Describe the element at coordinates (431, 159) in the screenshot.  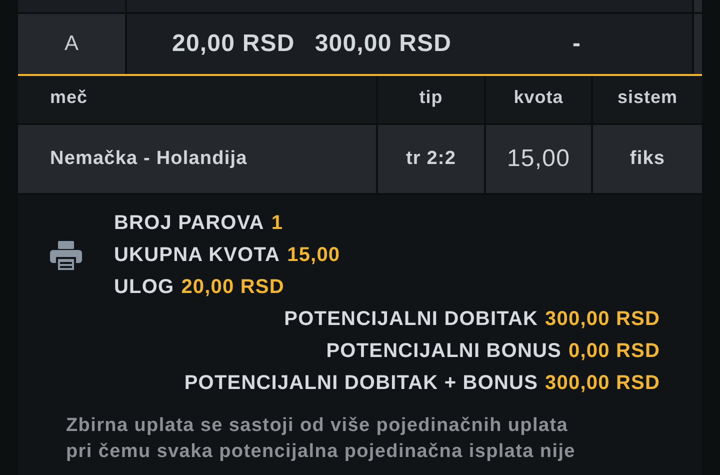
I see `table-cell: tr 2:2` at that location.